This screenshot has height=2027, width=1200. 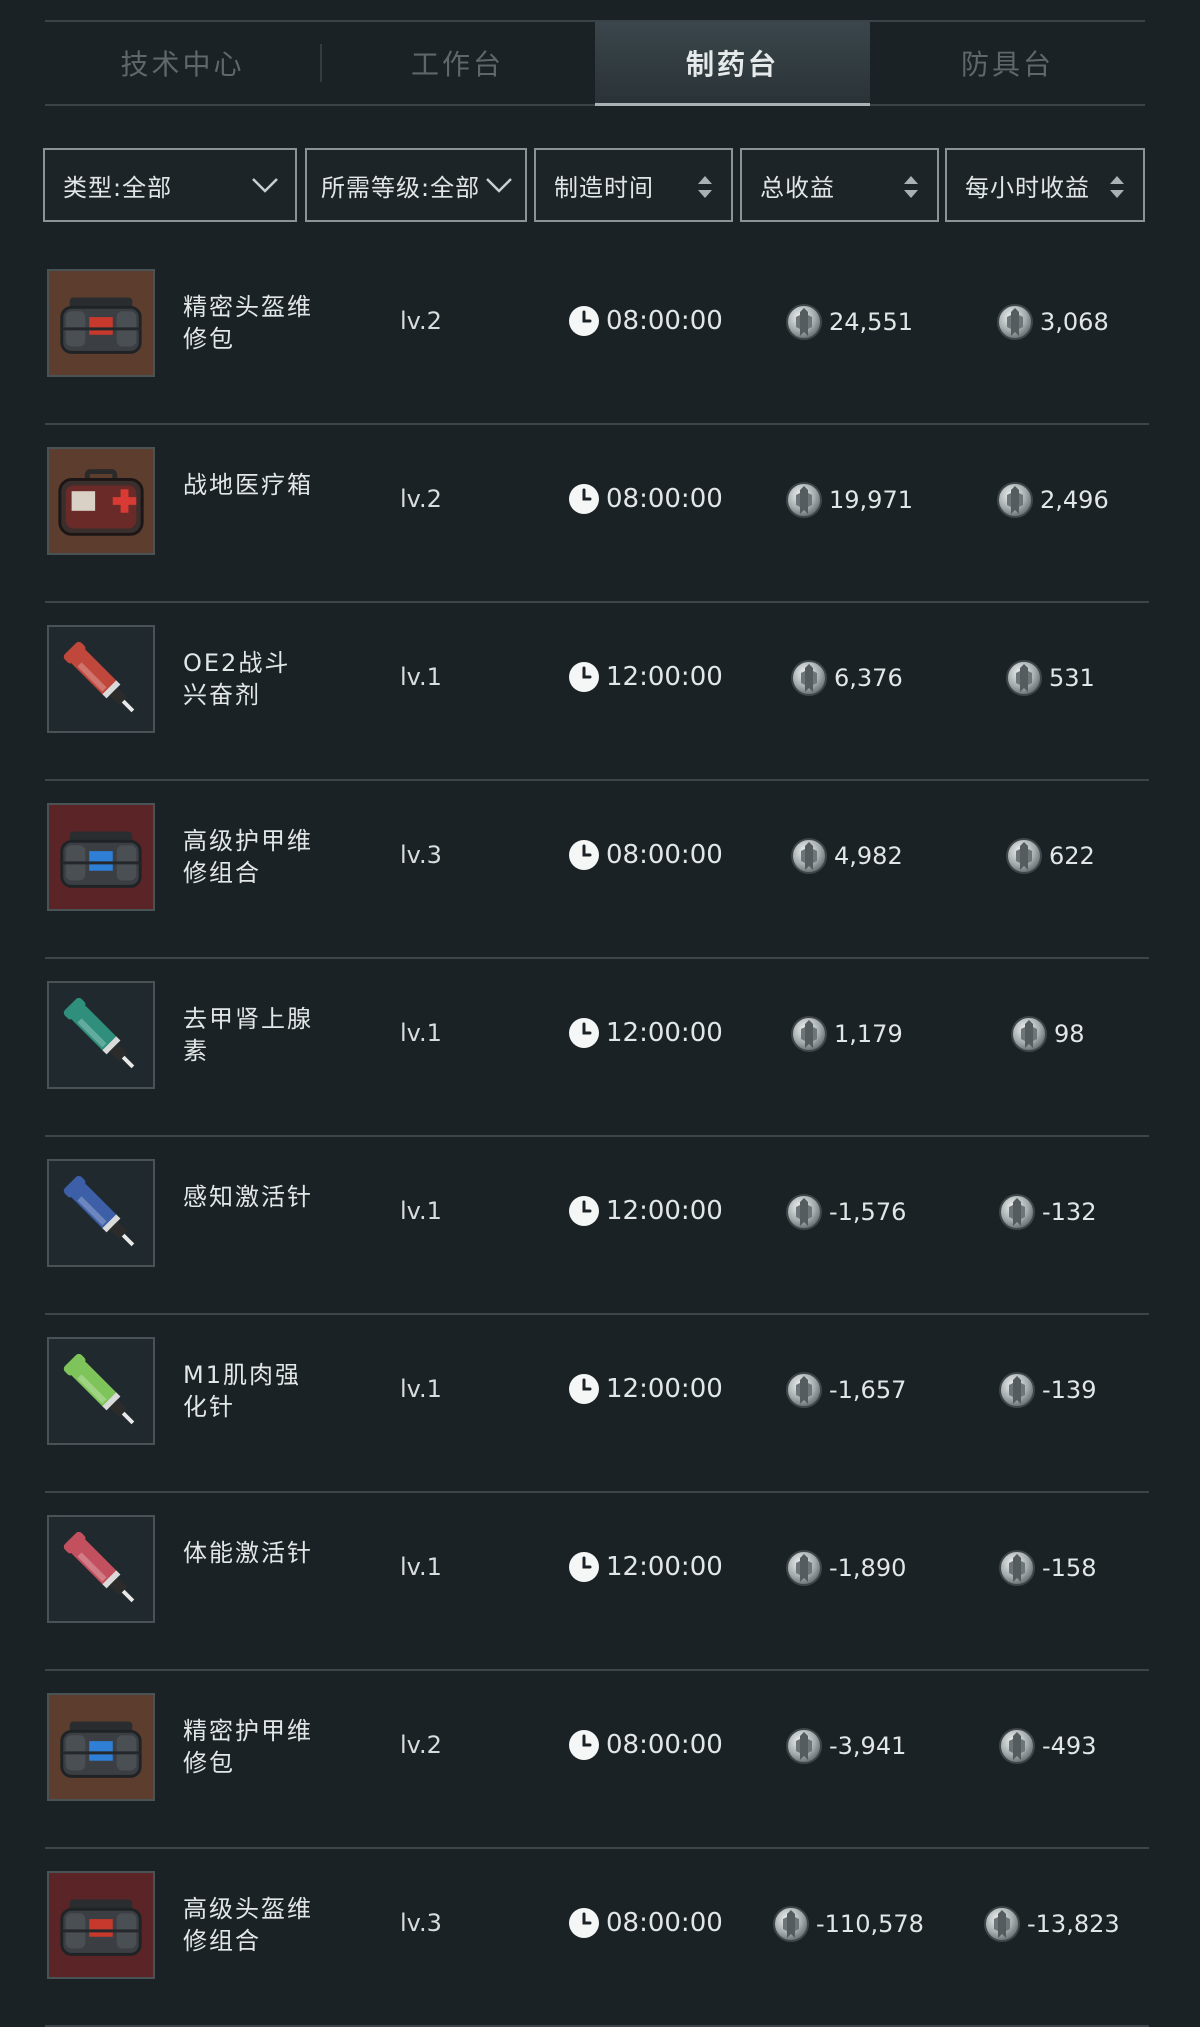 What do you see at coordinates (1069, 1746) in the screenshot?
I see `hourly-profit-value: -493` at bounding box center [1069, 1746].